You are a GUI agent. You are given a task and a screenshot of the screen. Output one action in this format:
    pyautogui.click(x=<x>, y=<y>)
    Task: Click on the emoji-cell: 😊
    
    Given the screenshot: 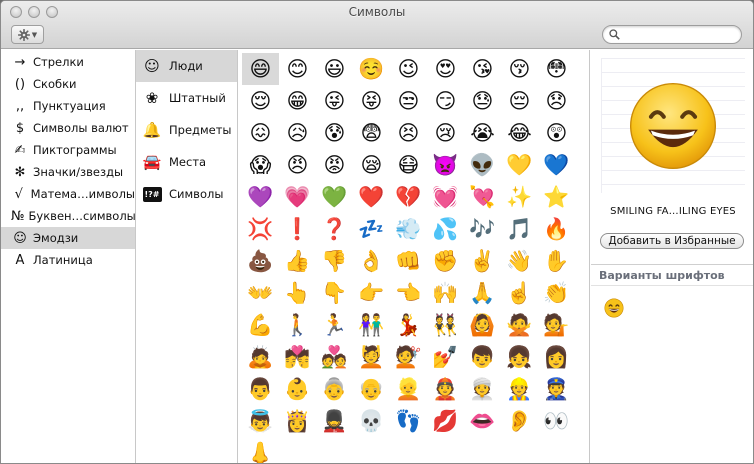 What is the action you would take?
    pyautogui.click(x=297, y=69)
    